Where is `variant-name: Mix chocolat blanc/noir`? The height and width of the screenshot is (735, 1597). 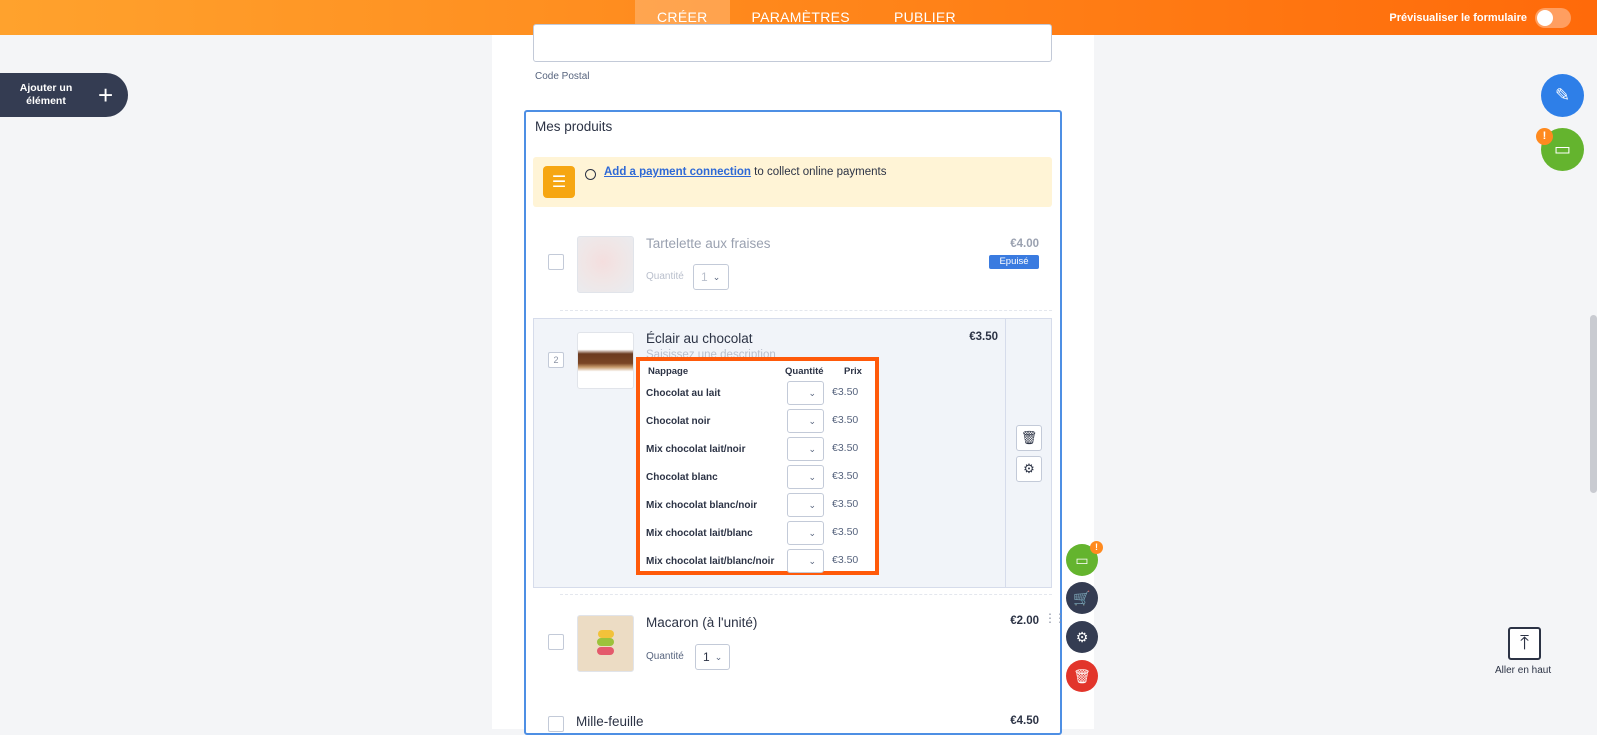
variant-name: Mix chocolat blanc/noir is located at coordinates (702, 505).